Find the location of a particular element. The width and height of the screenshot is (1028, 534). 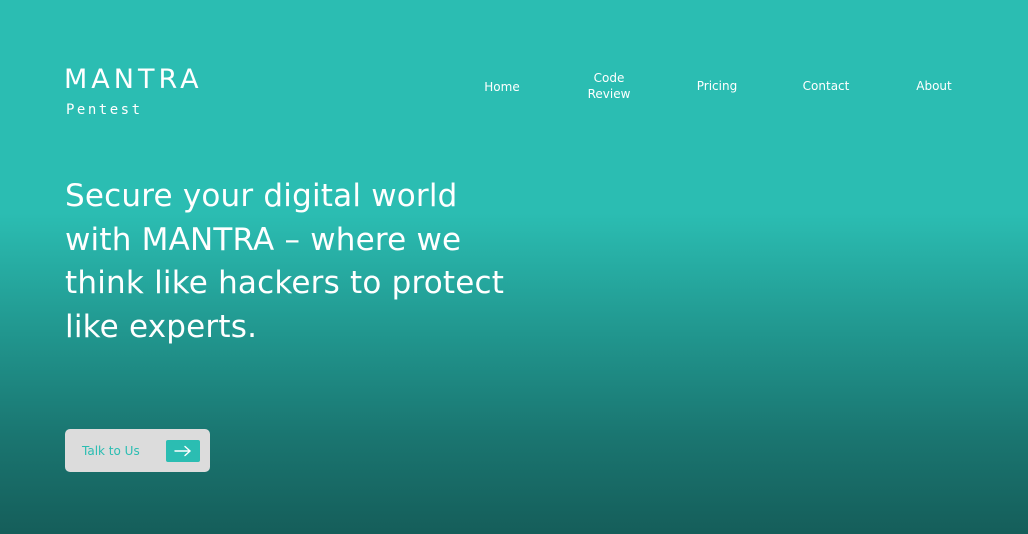

nav-item-code-review: Code Review is located at coordinates (609, 86).